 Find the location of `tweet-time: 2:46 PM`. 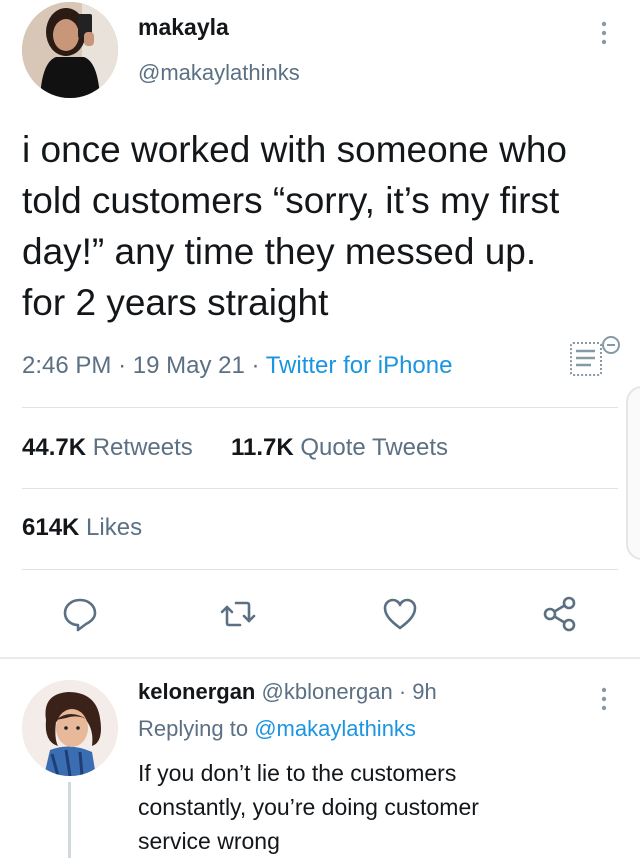

tweet-time: 2:46 PM is located at coordinates (66, 365).